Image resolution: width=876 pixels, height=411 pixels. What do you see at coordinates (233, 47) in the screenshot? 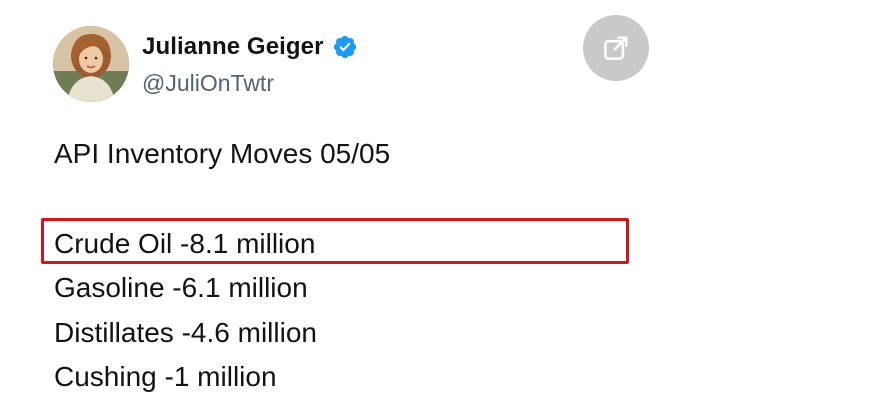
I see `author-display-name: Julianne Geiger` at bounding box center [233, 47].